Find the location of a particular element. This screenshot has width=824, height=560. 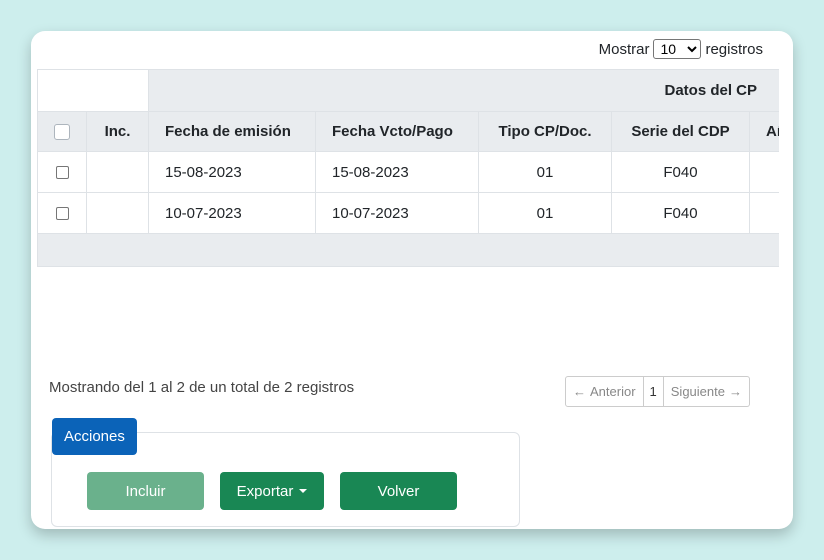

select-all-checkbox is located at coordinates (62, 132).